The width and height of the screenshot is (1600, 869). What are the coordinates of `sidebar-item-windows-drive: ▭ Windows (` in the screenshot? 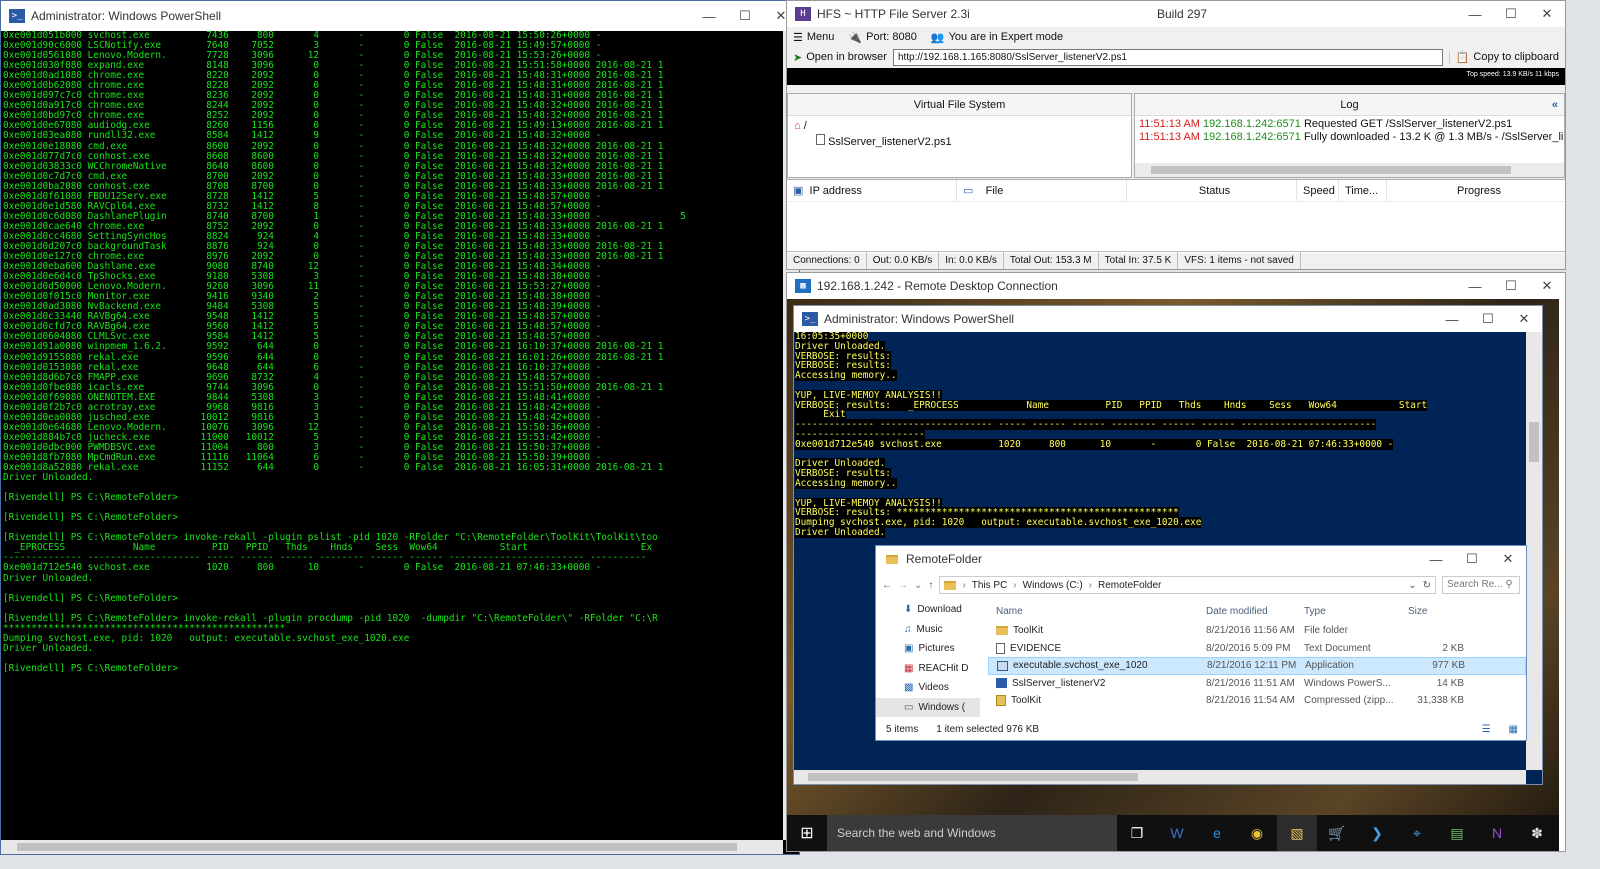 It's located at (928, 707).